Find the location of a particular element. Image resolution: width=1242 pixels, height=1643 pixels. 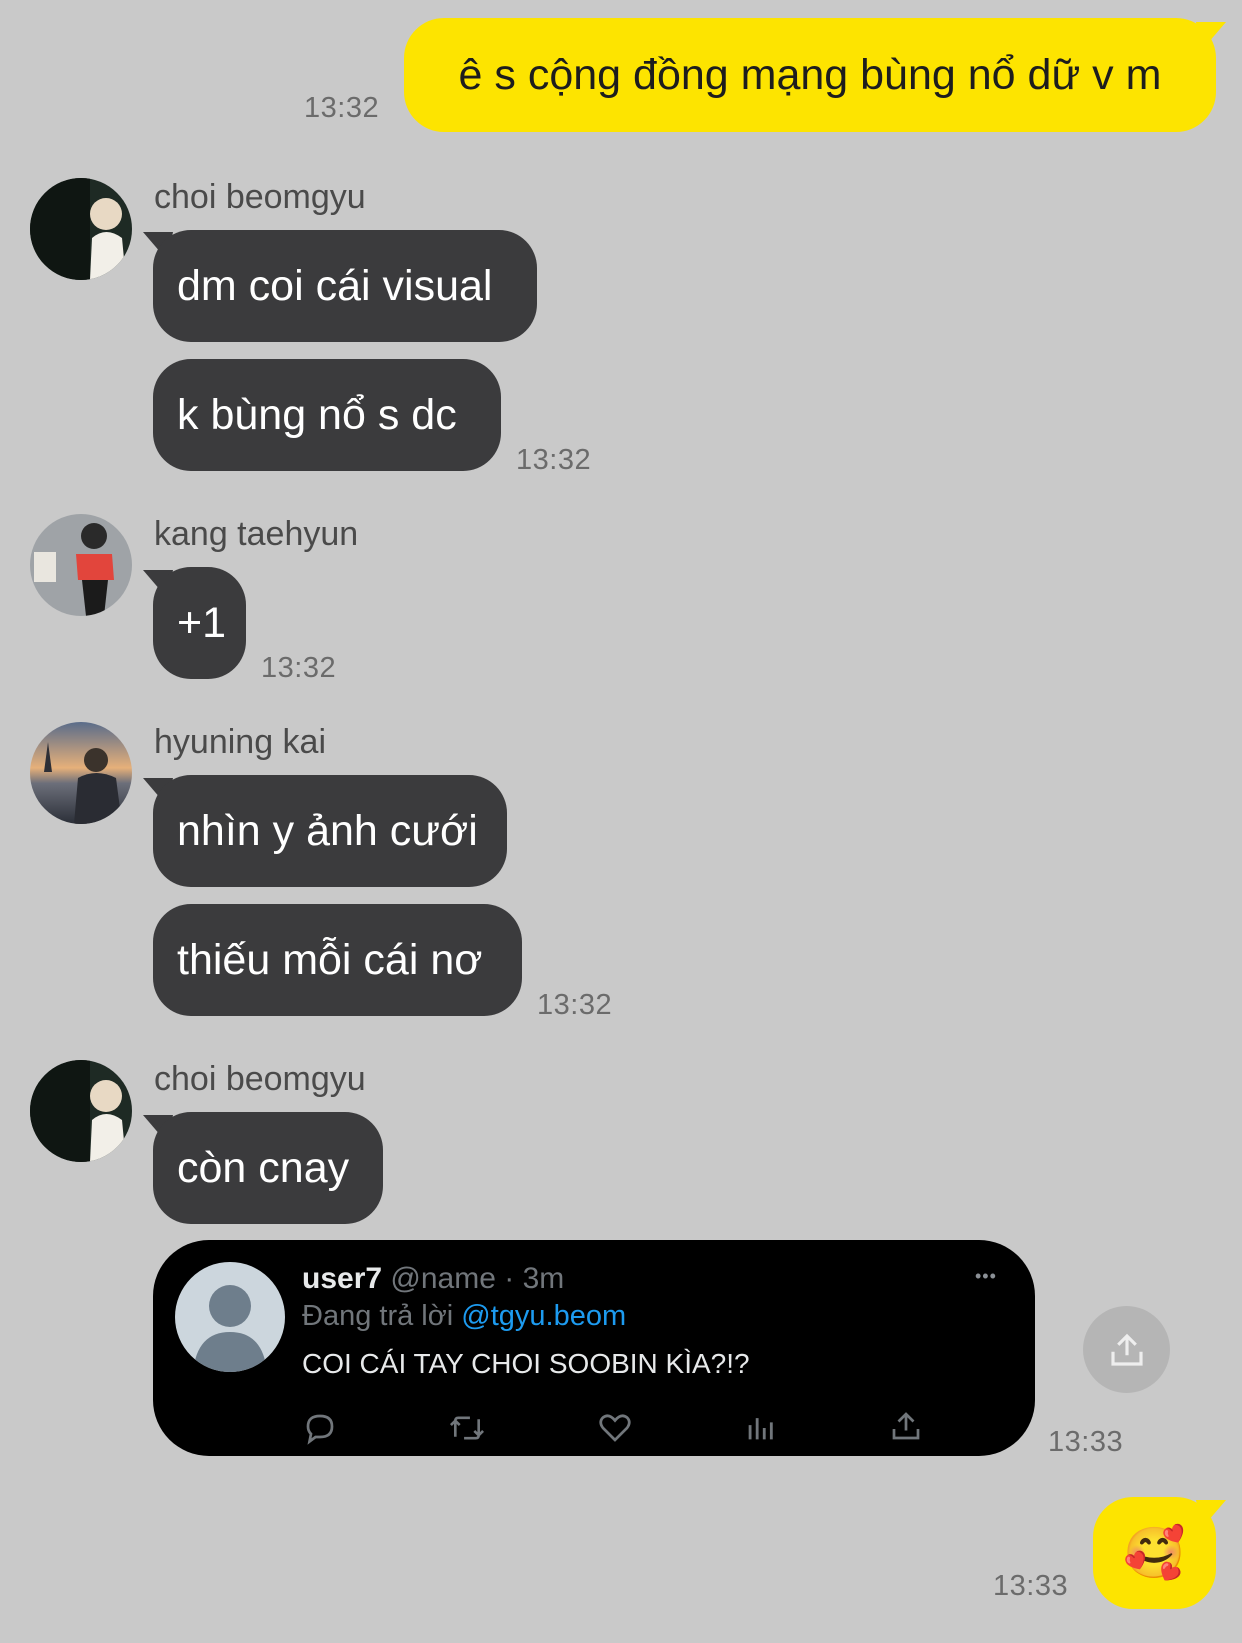

incoming-bubble: k bùng nổ s dc is located at coordinates (327, 415).